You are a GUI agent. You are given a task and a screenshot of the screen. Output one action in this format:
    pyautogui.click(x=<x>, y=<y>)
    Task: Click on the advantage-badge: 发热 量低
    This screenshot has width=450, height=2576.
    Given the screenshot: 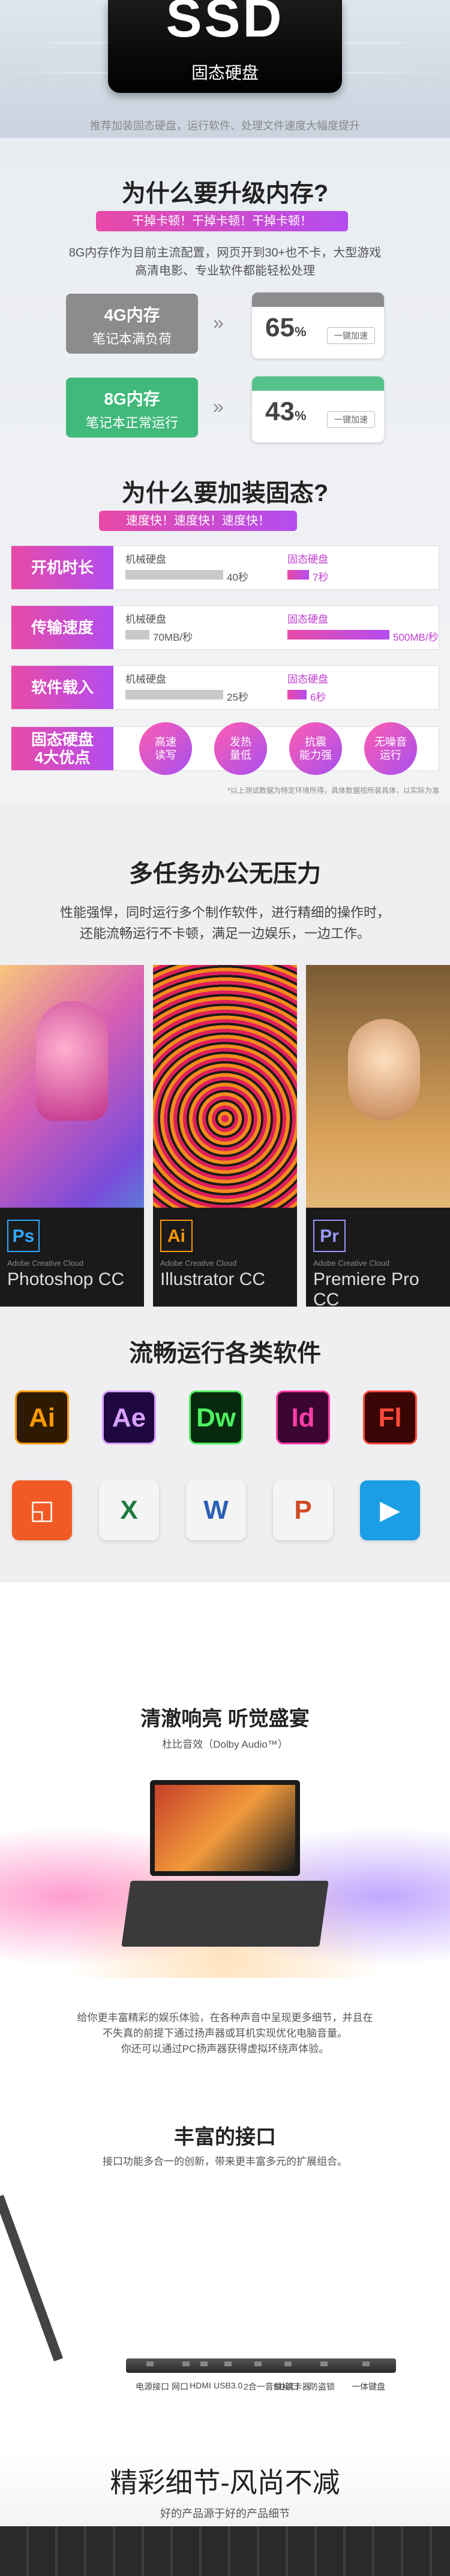 What is the action you would take?
    pyautogui.click(x=240, y=748)
    